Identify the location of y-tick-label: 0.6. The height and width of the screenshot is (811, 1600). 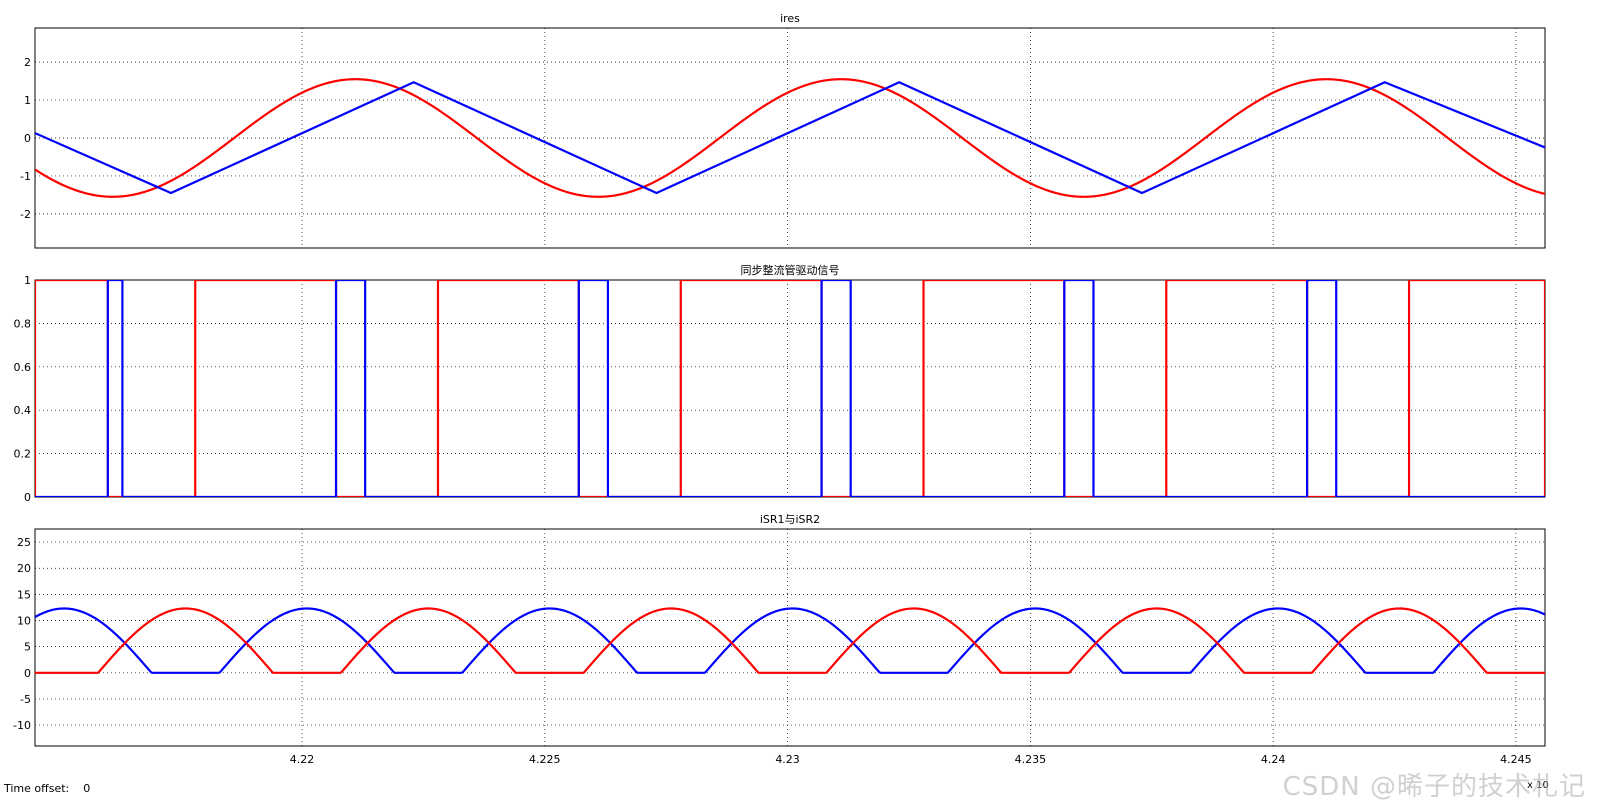
(23, 367).